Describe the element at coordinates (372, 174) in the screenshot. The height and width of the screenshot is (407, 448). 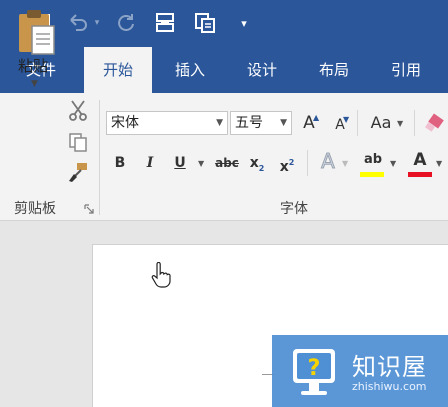
I see `highlight-color-bar` at that location.